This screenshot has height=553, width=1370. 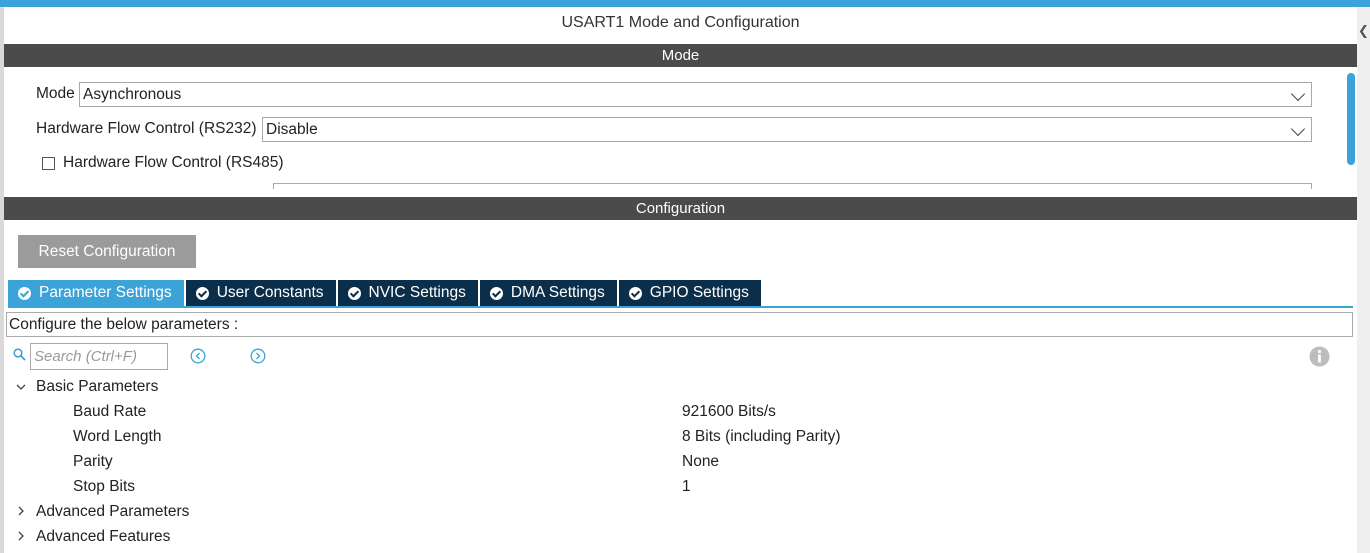 What do you see at coordinates (110, 411) in the screenshot?
I see `param-name: Baud Rate` at bounding box center [110, 411].